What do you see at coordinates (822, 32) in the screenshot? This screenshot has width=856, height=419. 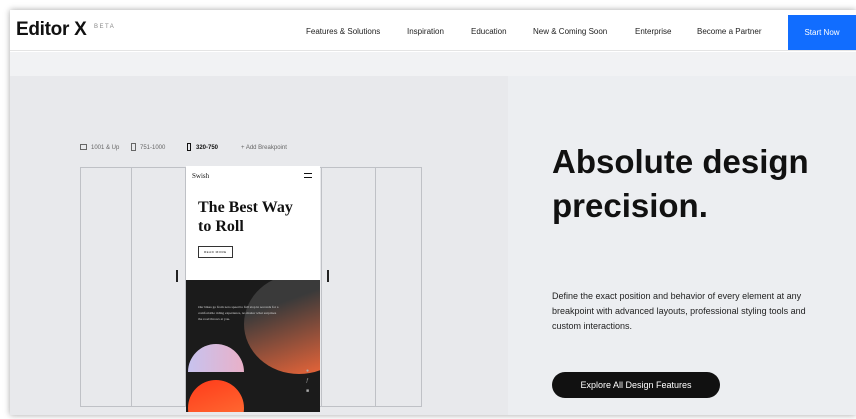 I see `start-now-button: Start Now` at bounding box center [822, 32].